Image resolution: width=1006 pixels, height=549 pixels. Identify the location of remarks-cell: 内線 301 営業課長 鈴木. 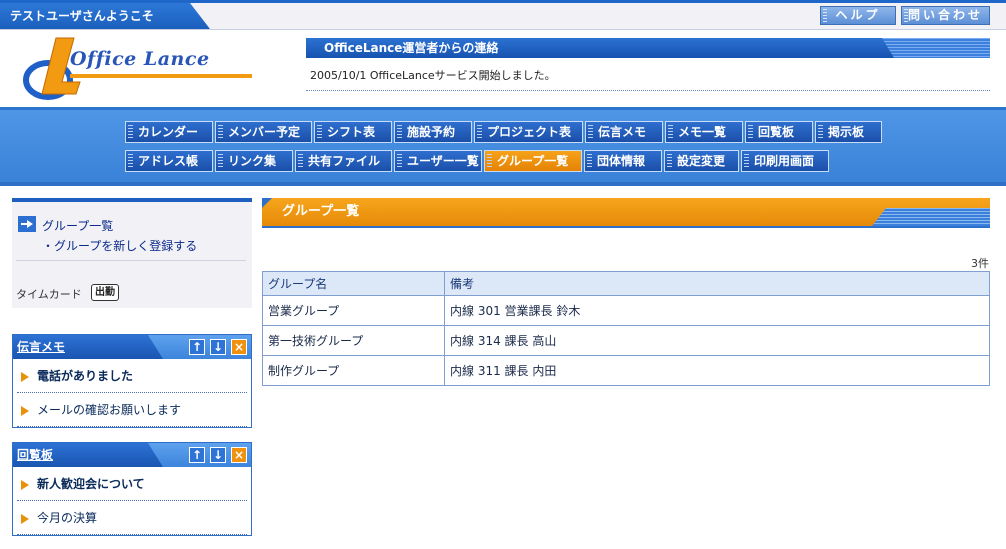
(717, 310).